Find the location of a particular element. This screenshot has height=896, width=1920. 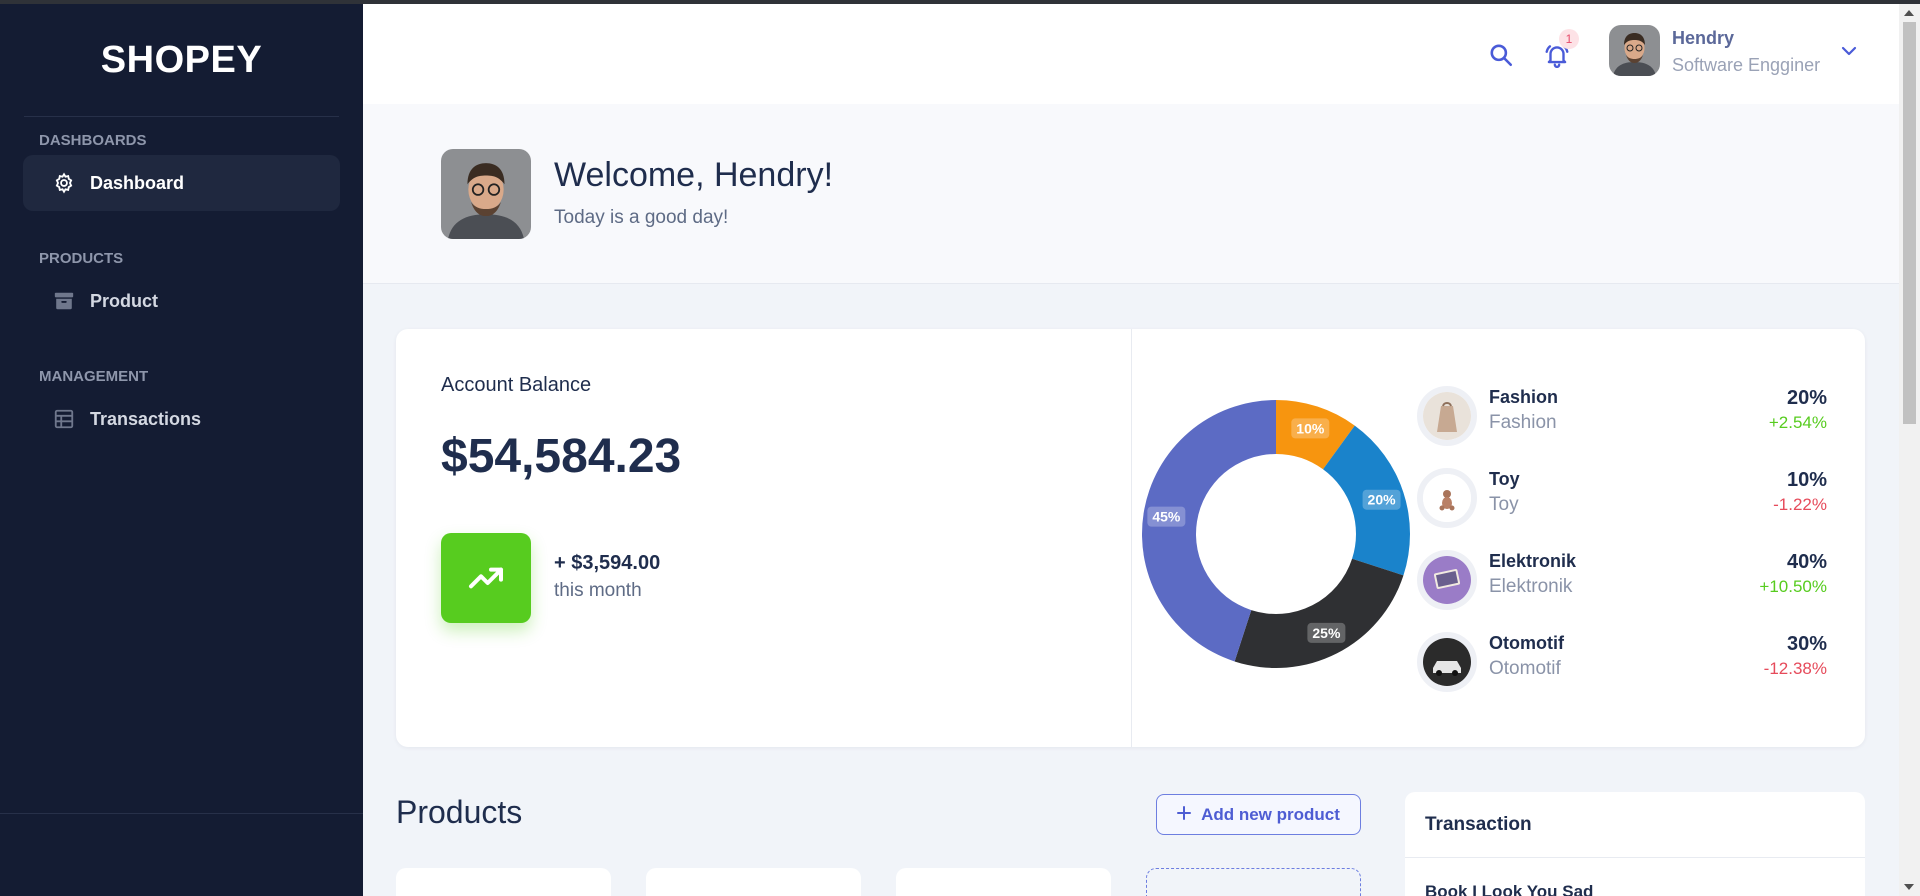

svg-text: 45% is located at coordinates (1166, 517).